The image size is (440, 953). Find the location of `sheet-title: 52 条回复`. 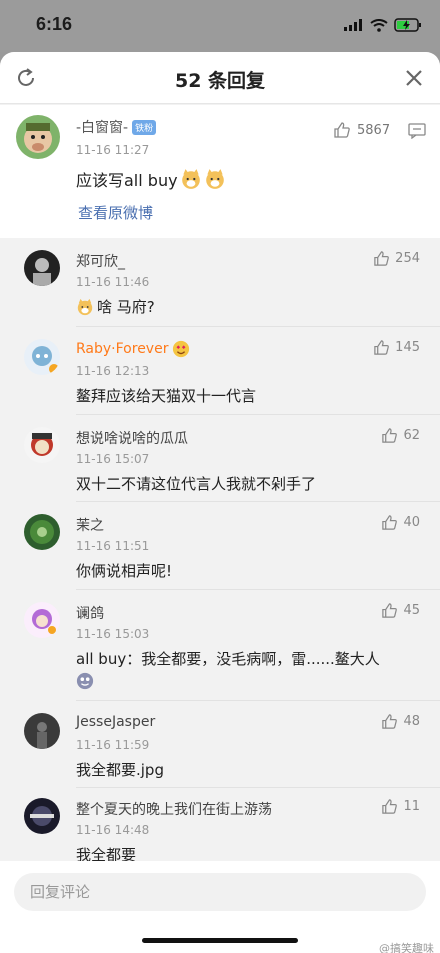

sheet-title: 52 条回复 is located at coordinates (220, 81).